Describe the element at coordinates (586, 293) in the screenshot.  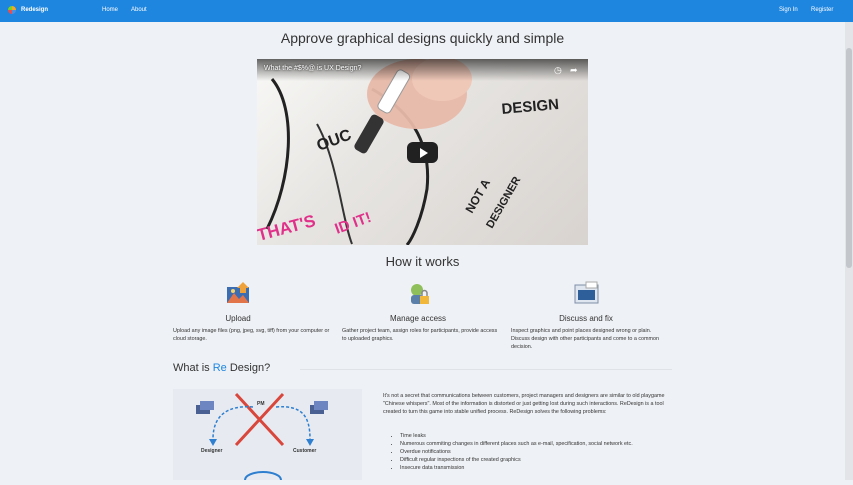
I see `chat-window-icon` at that location.